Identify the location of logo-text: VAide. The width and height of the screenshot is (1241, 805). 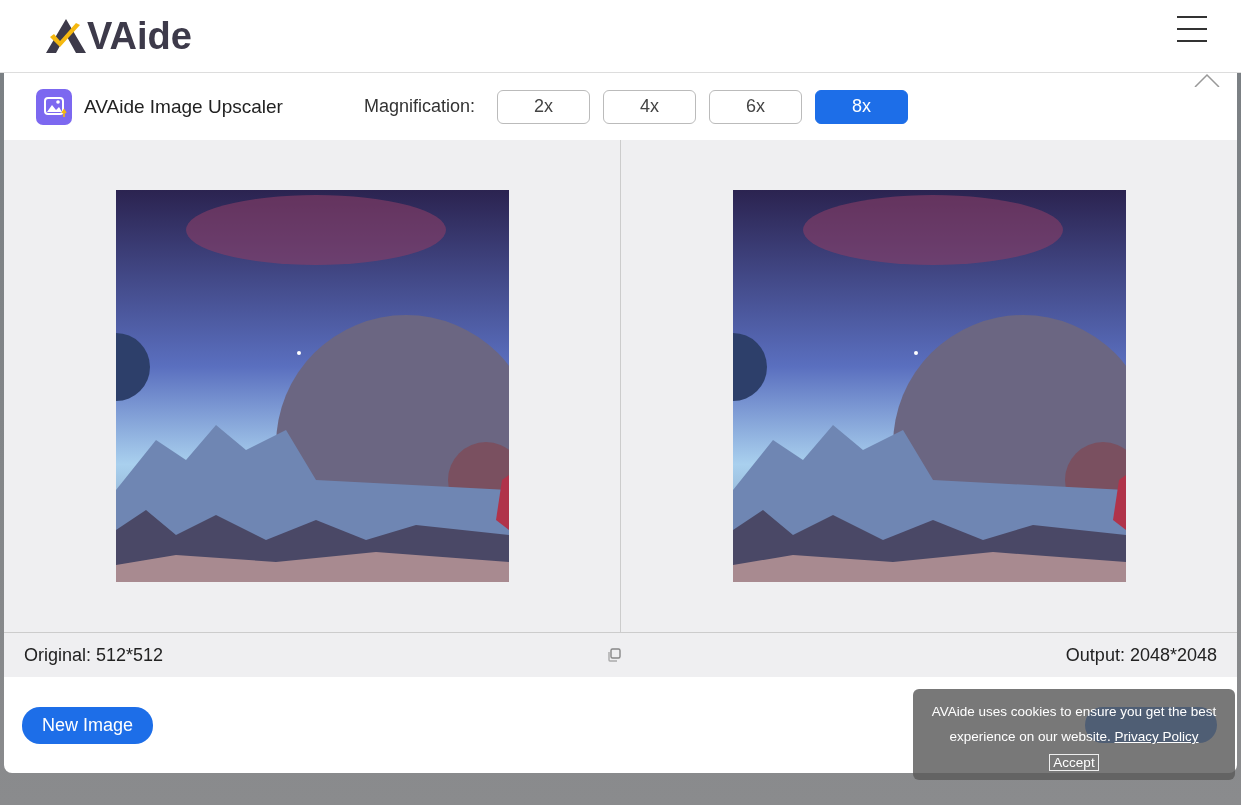
(139, 36).